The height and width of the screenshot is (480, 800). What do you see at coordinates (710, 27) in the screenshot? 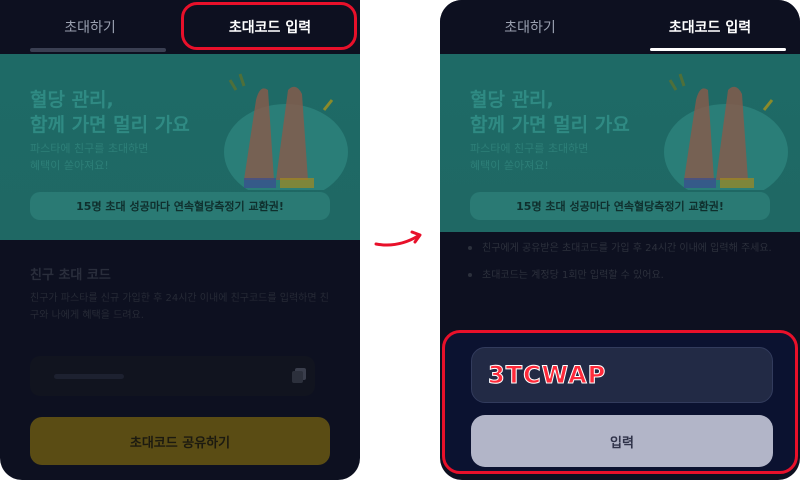
I see `tab-enter-code: 초대코드 입력` at bounding box center [710, 27].